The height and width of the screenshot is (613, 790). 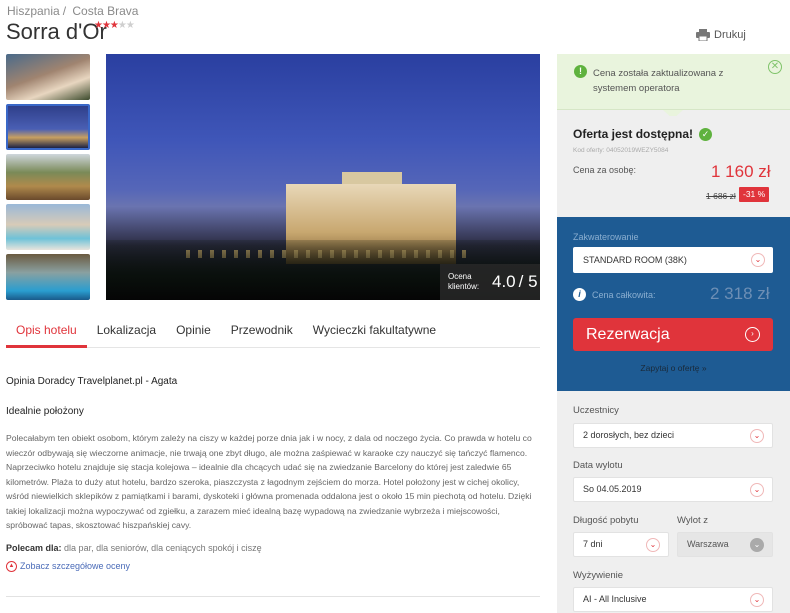 I want to click on divider, so click(x=273, y=596).